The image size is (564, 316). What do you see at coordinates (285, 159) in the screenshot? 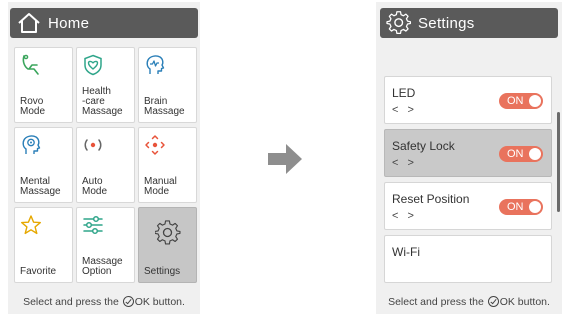
I see `right-arrow-icon` at bounding box center [285, 159].